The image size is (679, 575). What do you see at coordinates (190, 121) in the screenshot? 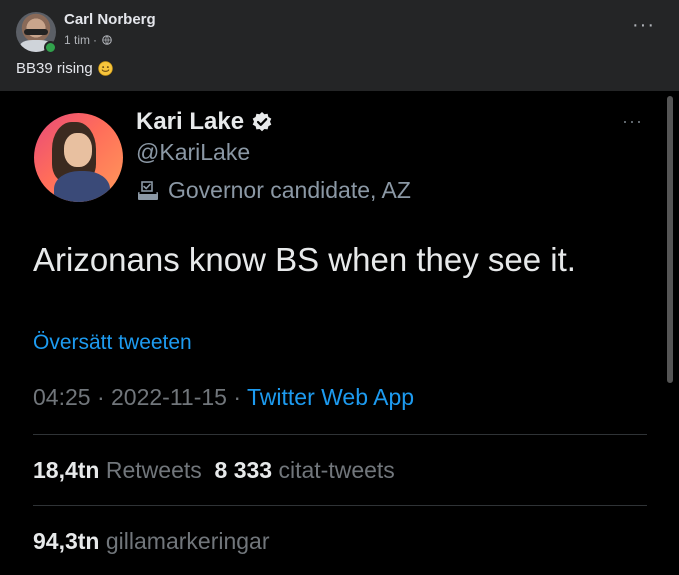
I see `tweet-author-name-text: Kari Lake` at bounding box center [190, 121].